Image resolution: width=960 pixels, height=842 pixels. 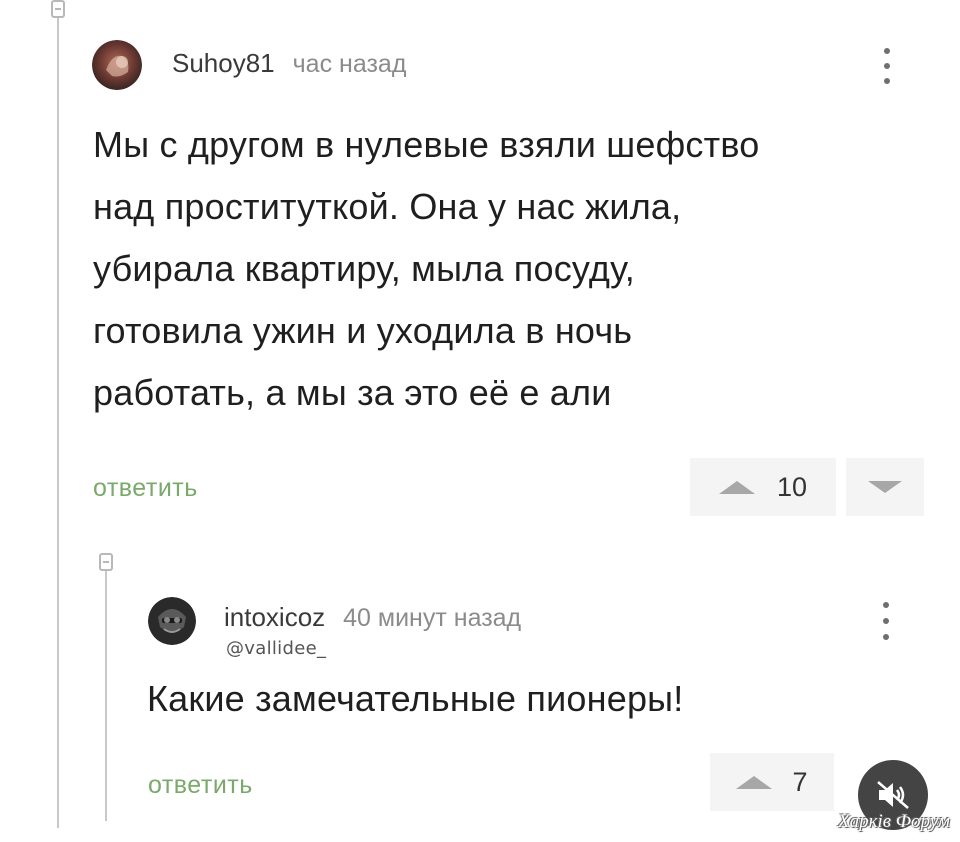 What do you see at coordinates (432, 618) in the screenshot?
I see `timestamp: 40 минут назад` at bounding box center [432, 618].